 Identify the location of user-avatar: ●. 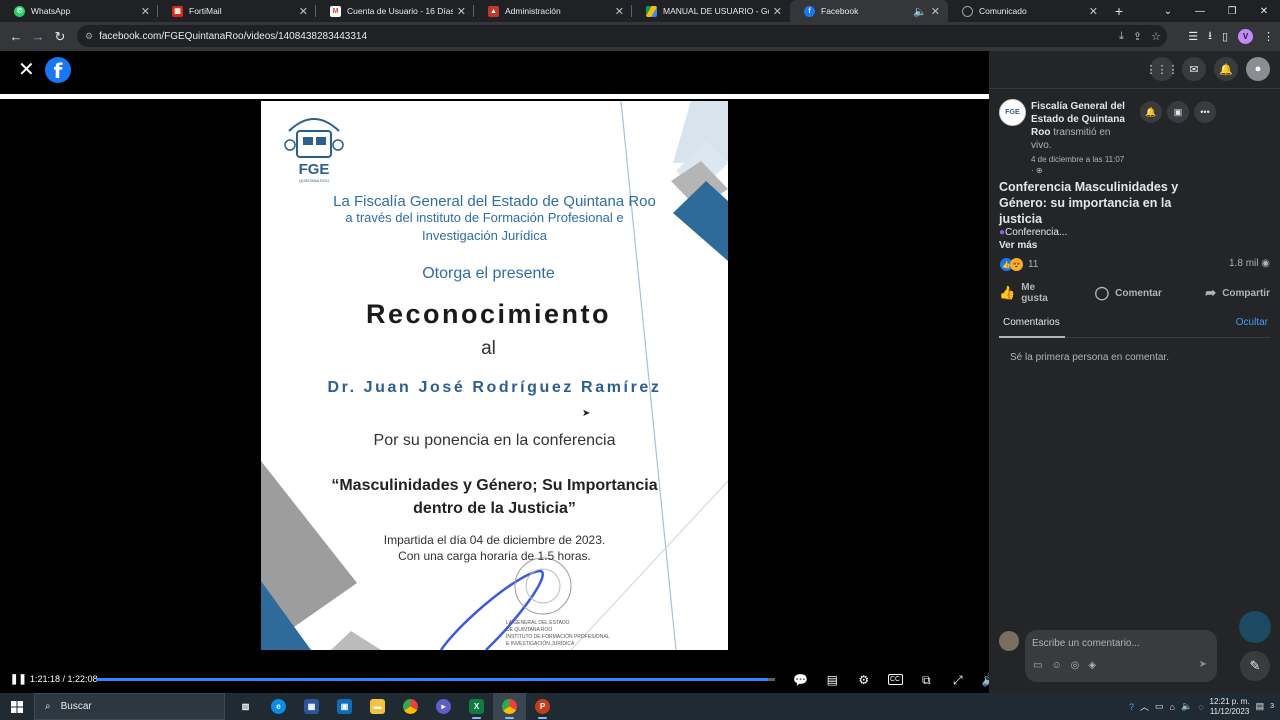
(1258, 69).